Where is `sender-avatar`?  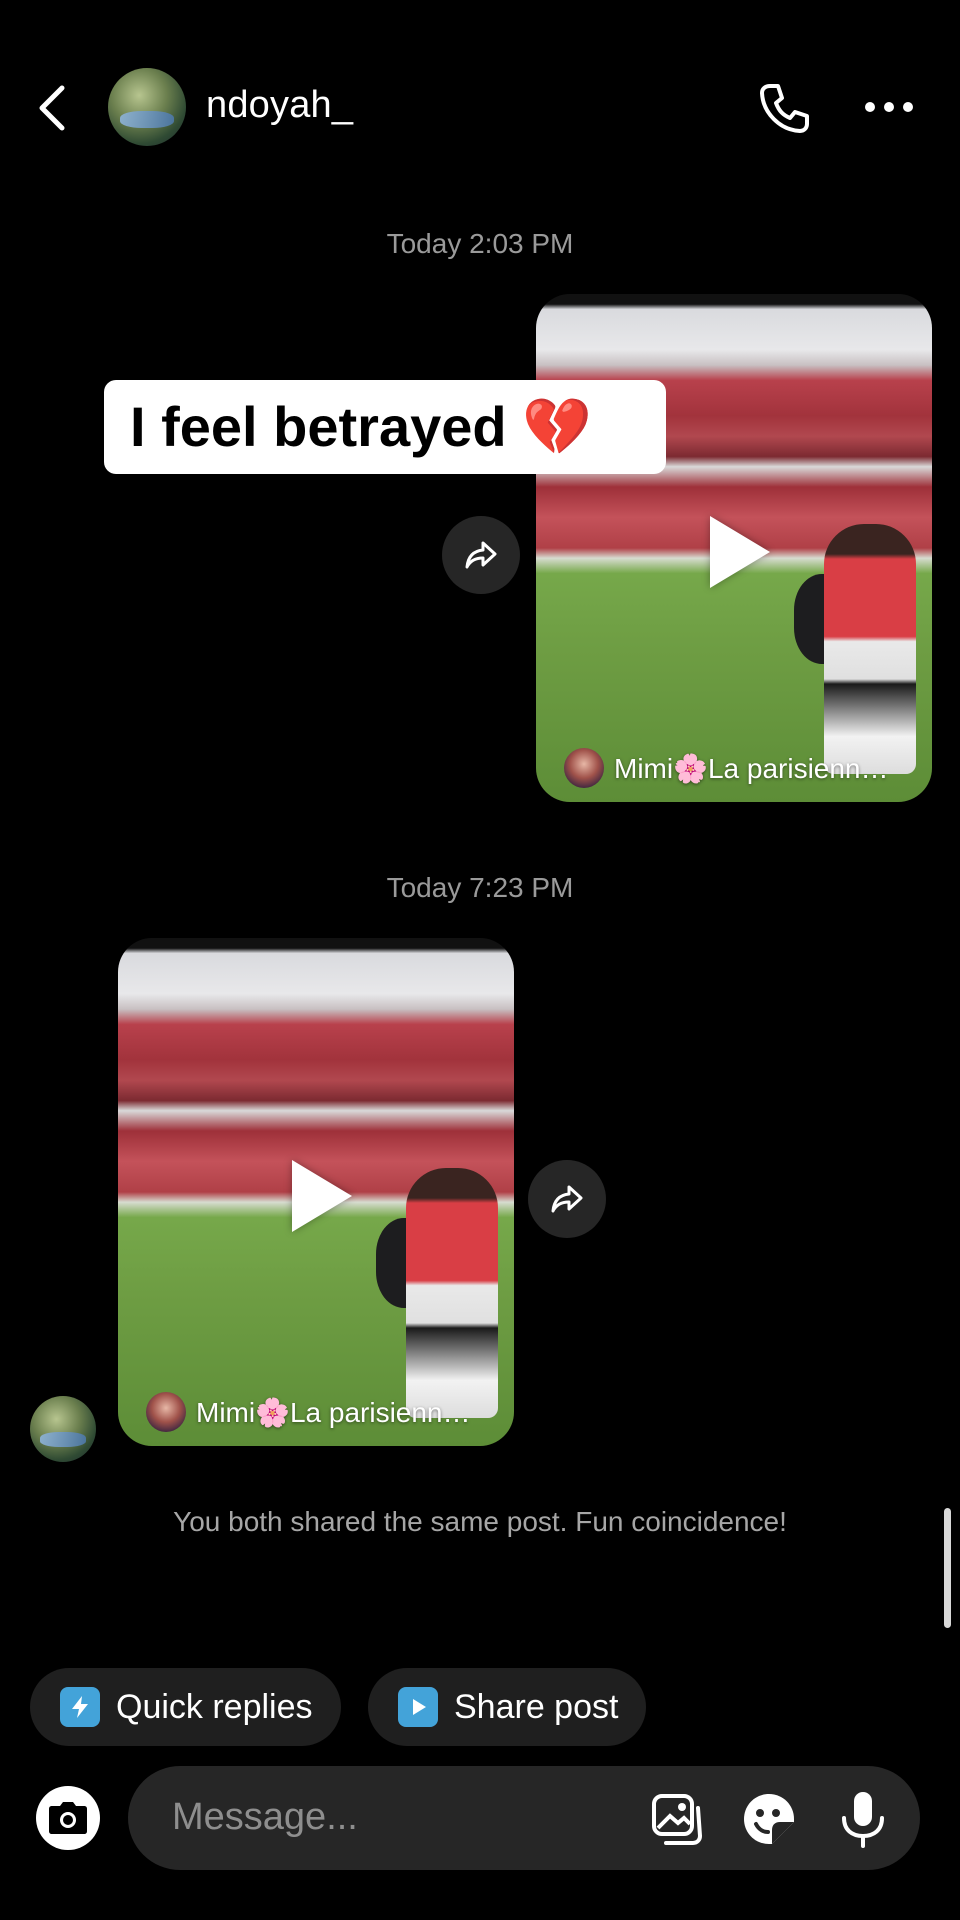
sender-avatar is located at coordinates (63, 1429).